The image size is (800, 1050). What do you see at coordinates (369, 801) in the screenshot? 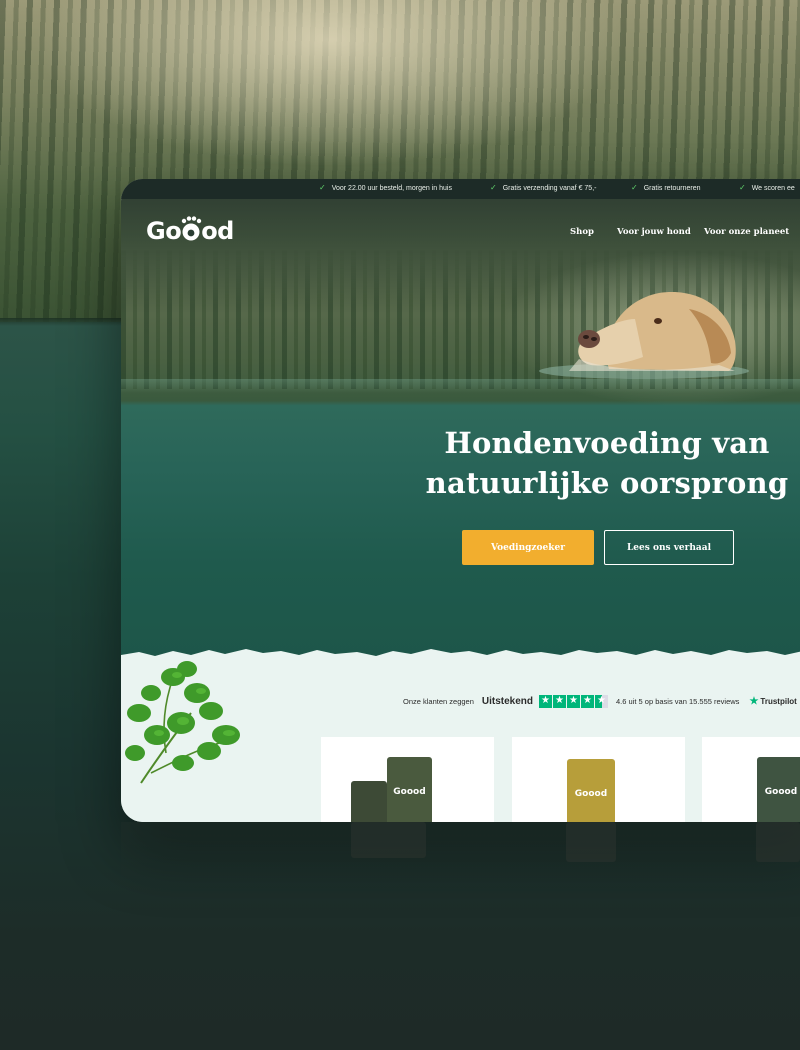
I see `product-bag-image` at bounding box center [369, 801].